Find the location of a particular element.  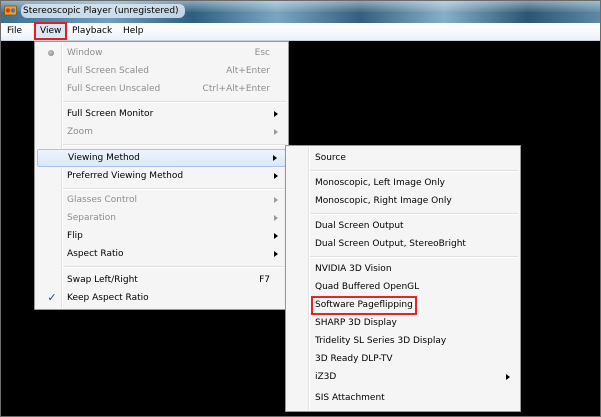

view-menu-item-viewing-method: Viewing Method is located at coordinates (161, 158).